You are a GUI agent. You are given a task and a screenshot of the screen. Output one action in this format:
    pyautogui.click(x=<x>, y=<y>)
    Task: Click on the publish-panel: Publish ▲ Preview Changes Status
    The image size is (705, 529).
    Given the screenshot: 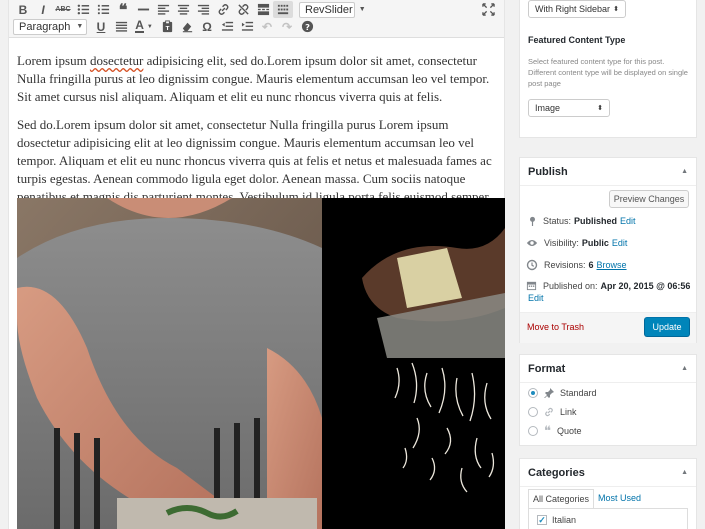 What is the action you would take?
    pyautogui.click(x=608, y=250)
    